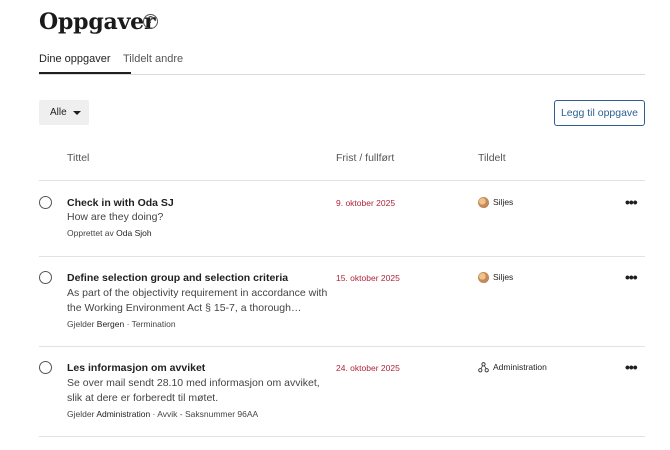 The height and width of the screenshot is (450, 670). What do you see at coordinates (150, 21) in the screenshot?
I see `question-circle-icon: ?` at bounding box center [150, 21].